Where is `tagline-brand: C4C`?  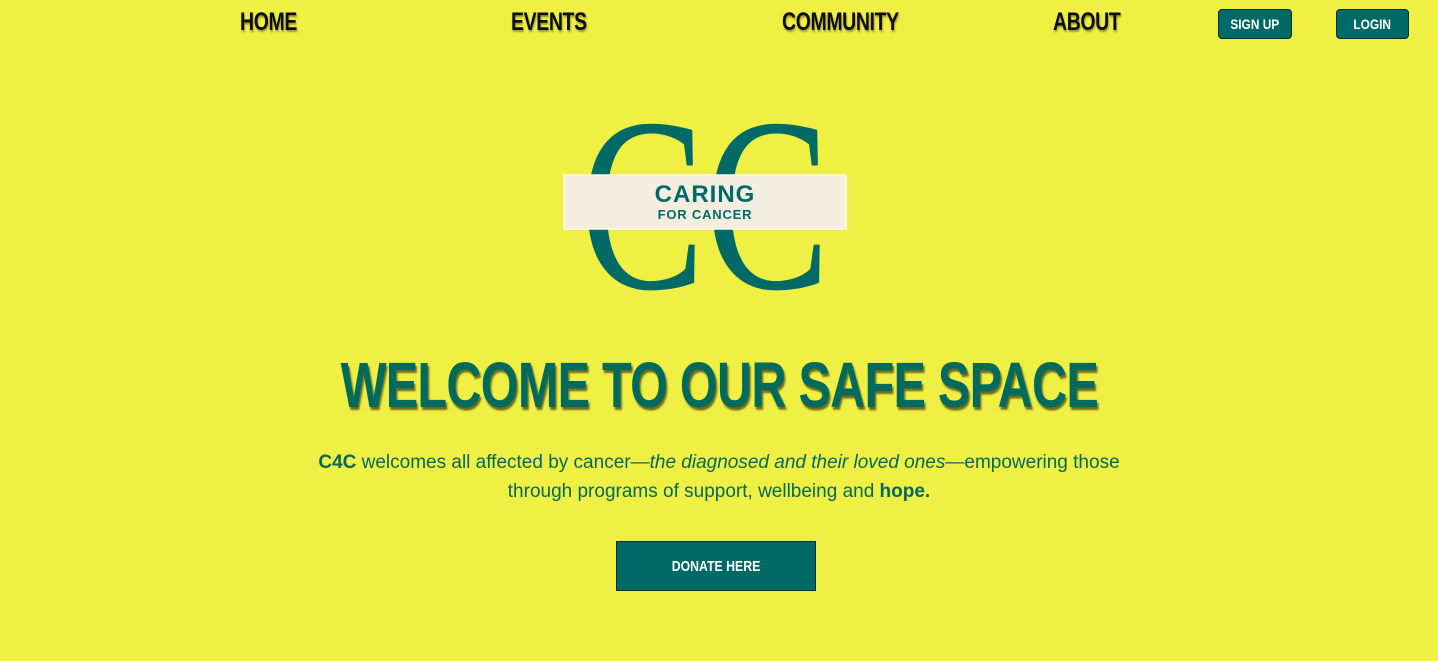 tagline-brand: C4C is located at coordinates (337, 462).